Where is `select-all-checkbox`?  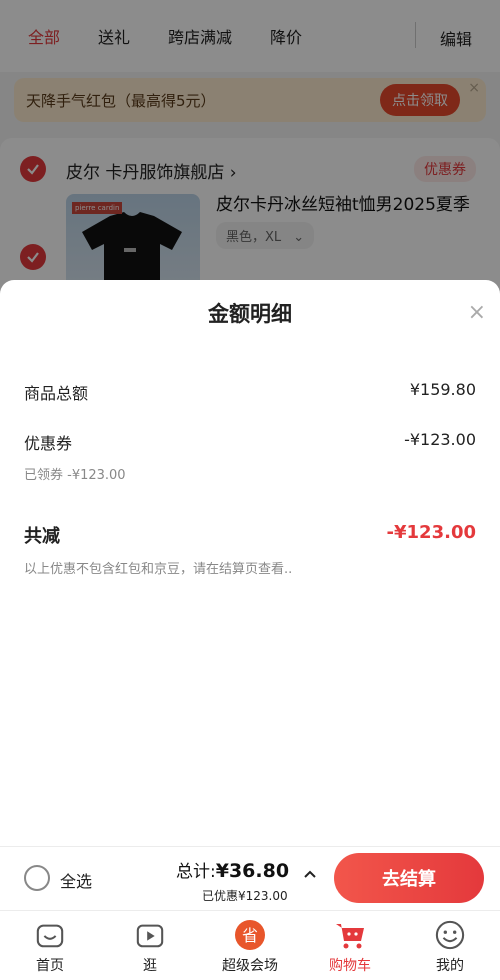 select-all-checkbox is located at coordinates (37, 878).